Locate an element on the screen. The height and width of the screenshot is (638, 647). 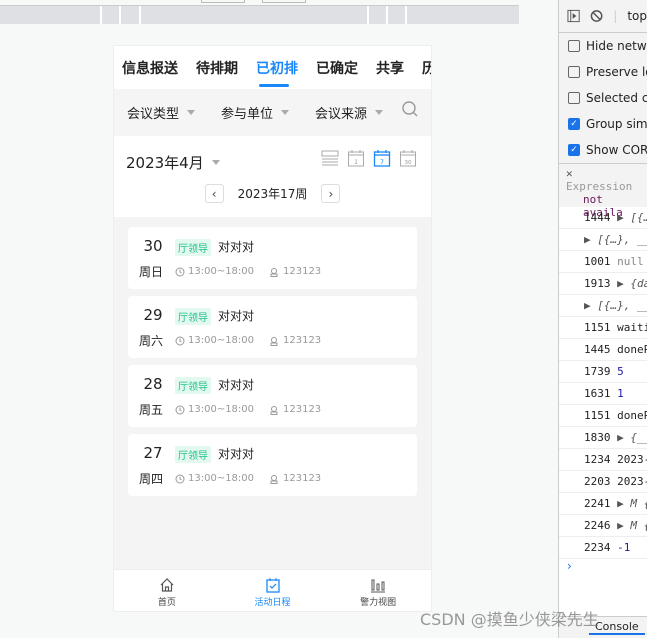
tab-item: 历 is located at coordinates (426, 68).